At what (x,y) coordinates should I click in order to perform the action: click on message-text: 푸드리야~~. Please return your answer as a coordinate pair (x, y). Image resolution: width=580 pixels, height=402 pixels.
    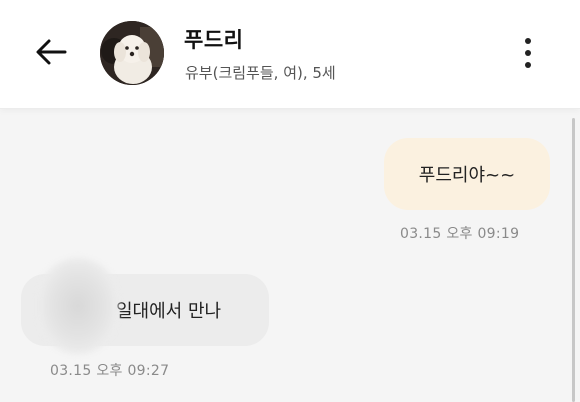
    Looking at the image, I should click on (467, 175).